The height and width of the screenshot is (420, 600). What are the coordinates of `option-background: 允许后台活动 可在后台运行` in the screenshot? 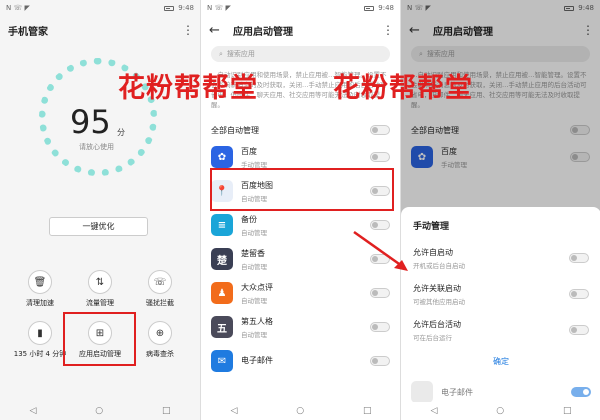 It's located at (500, 330).